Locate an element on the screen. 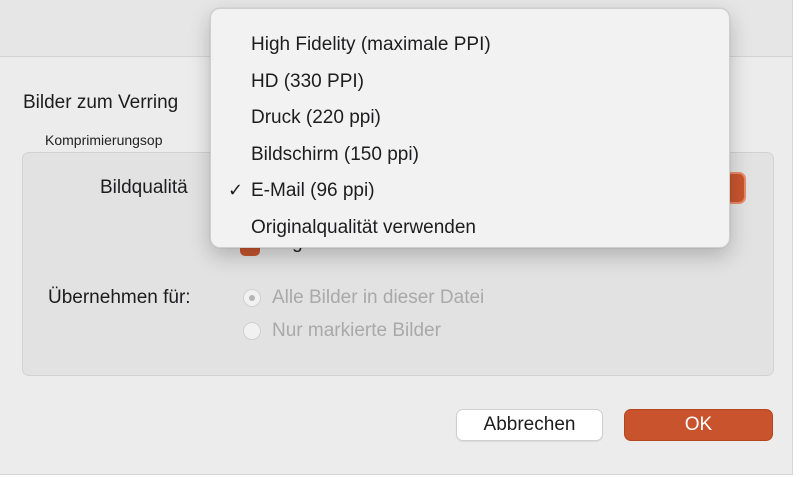  menu-item-label: Druck (220 ppi) is located at coordinates (316, 117).